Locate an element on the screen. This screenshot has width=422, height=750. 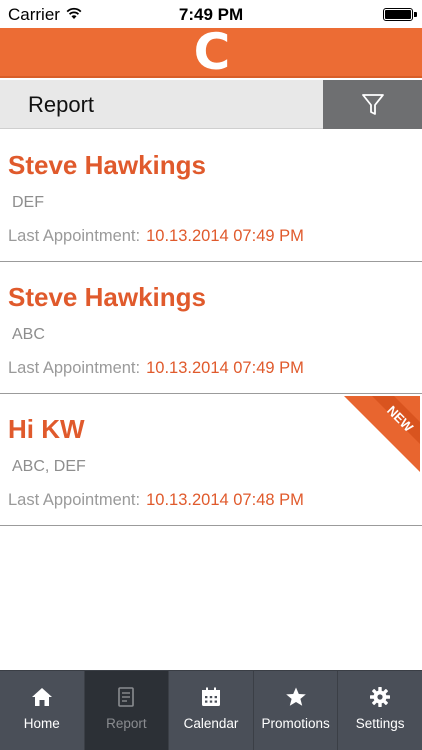
tab-home: Home is located at coordinates (42, 710).